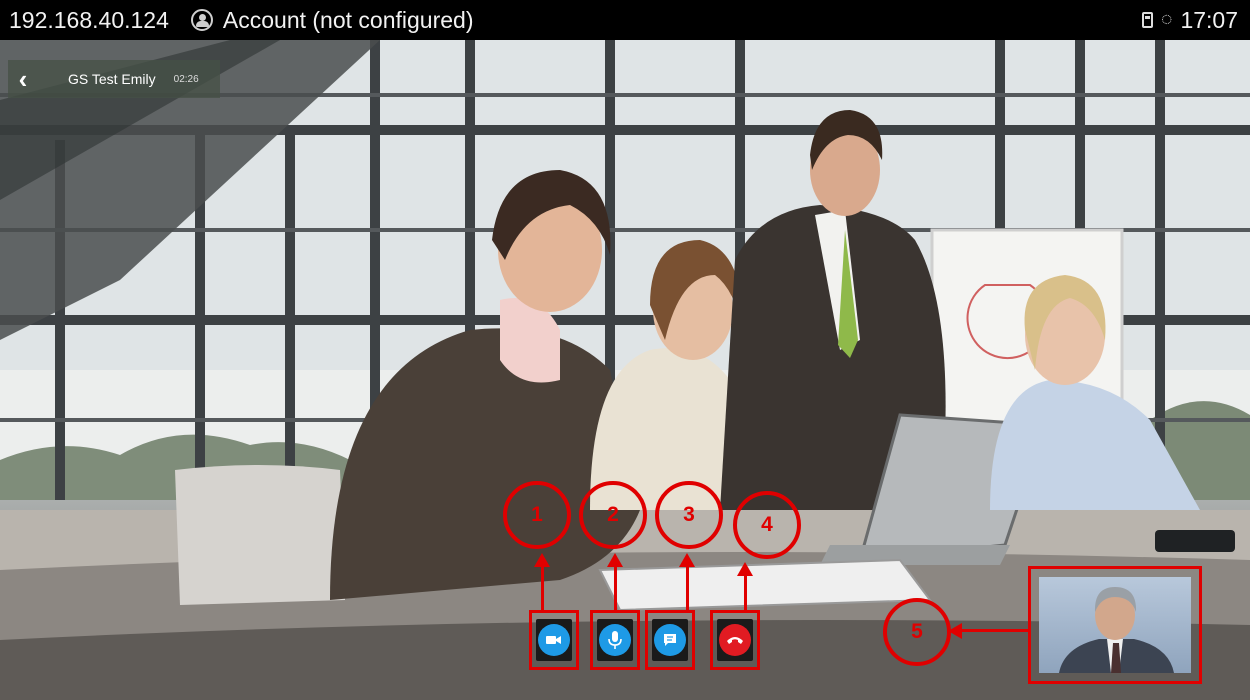  I want to click on account-status: Account (not configured), so click(348, 19).